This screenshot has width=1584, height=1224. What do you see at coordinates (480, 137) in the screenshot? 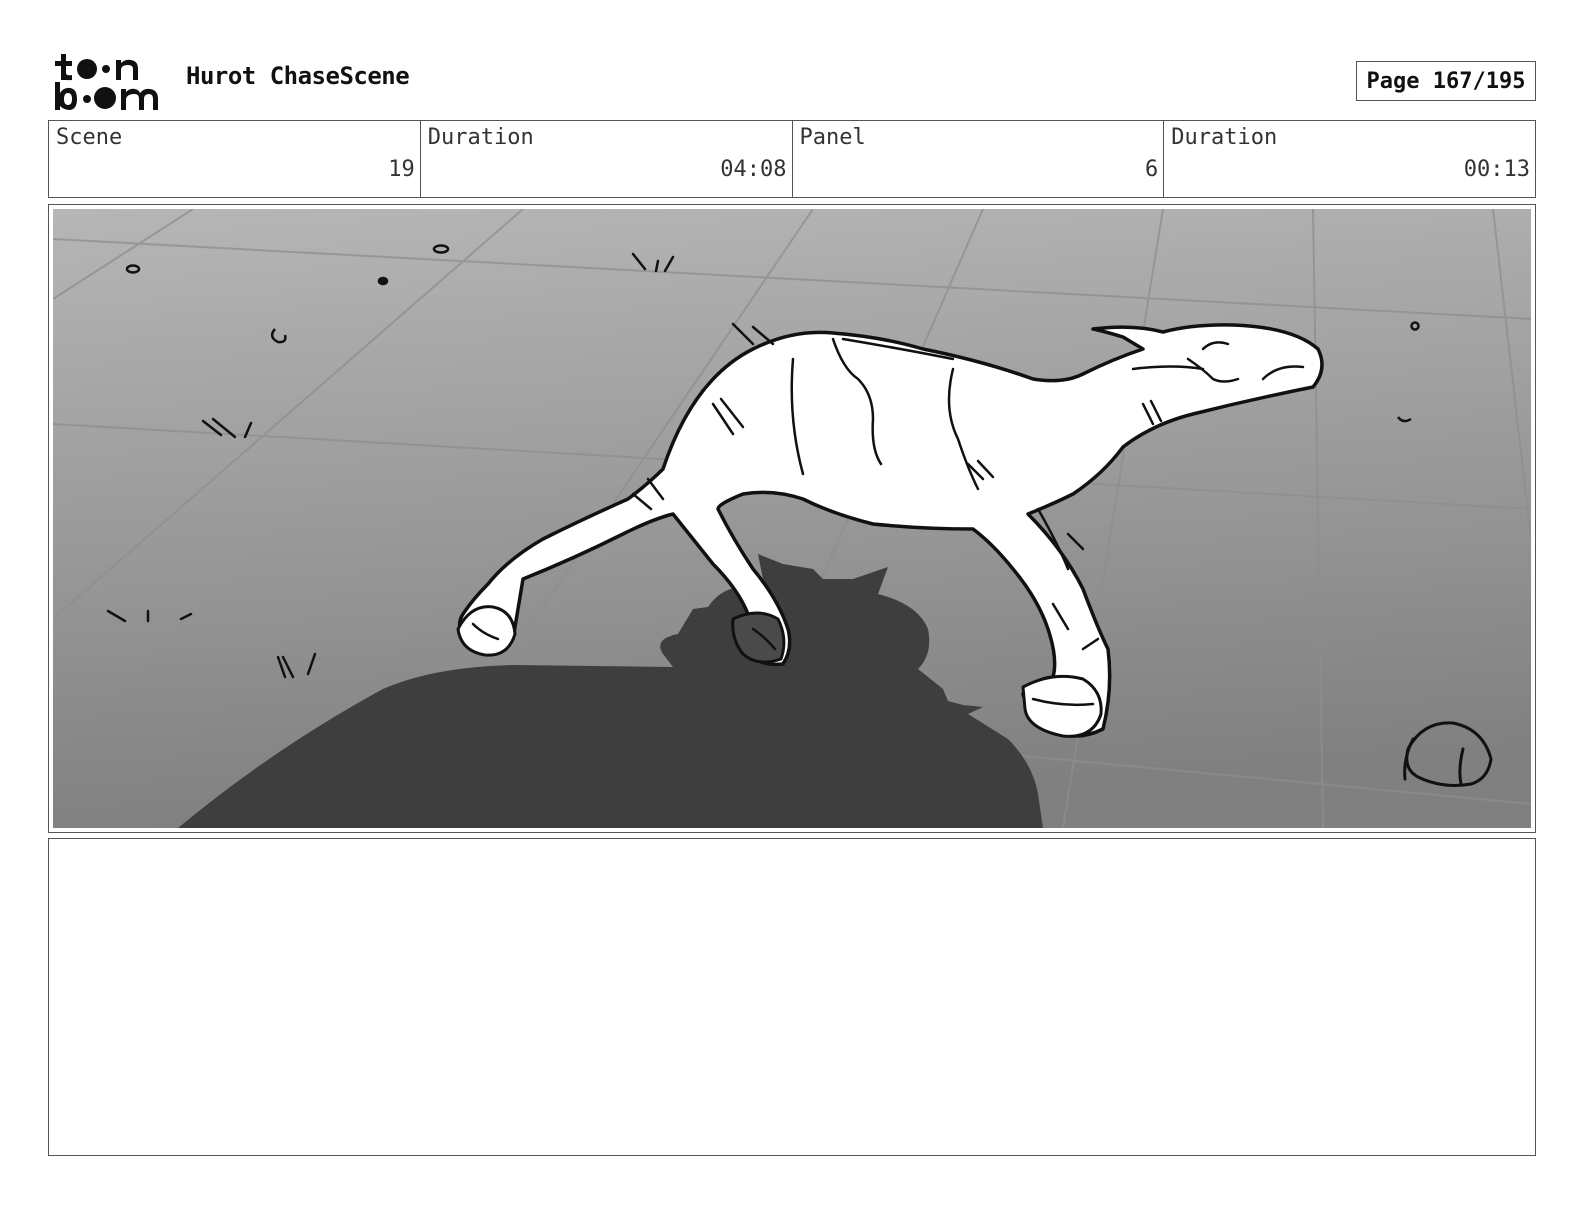
I see `scene-duration-label: Duration` at bounding box center [480, 137].